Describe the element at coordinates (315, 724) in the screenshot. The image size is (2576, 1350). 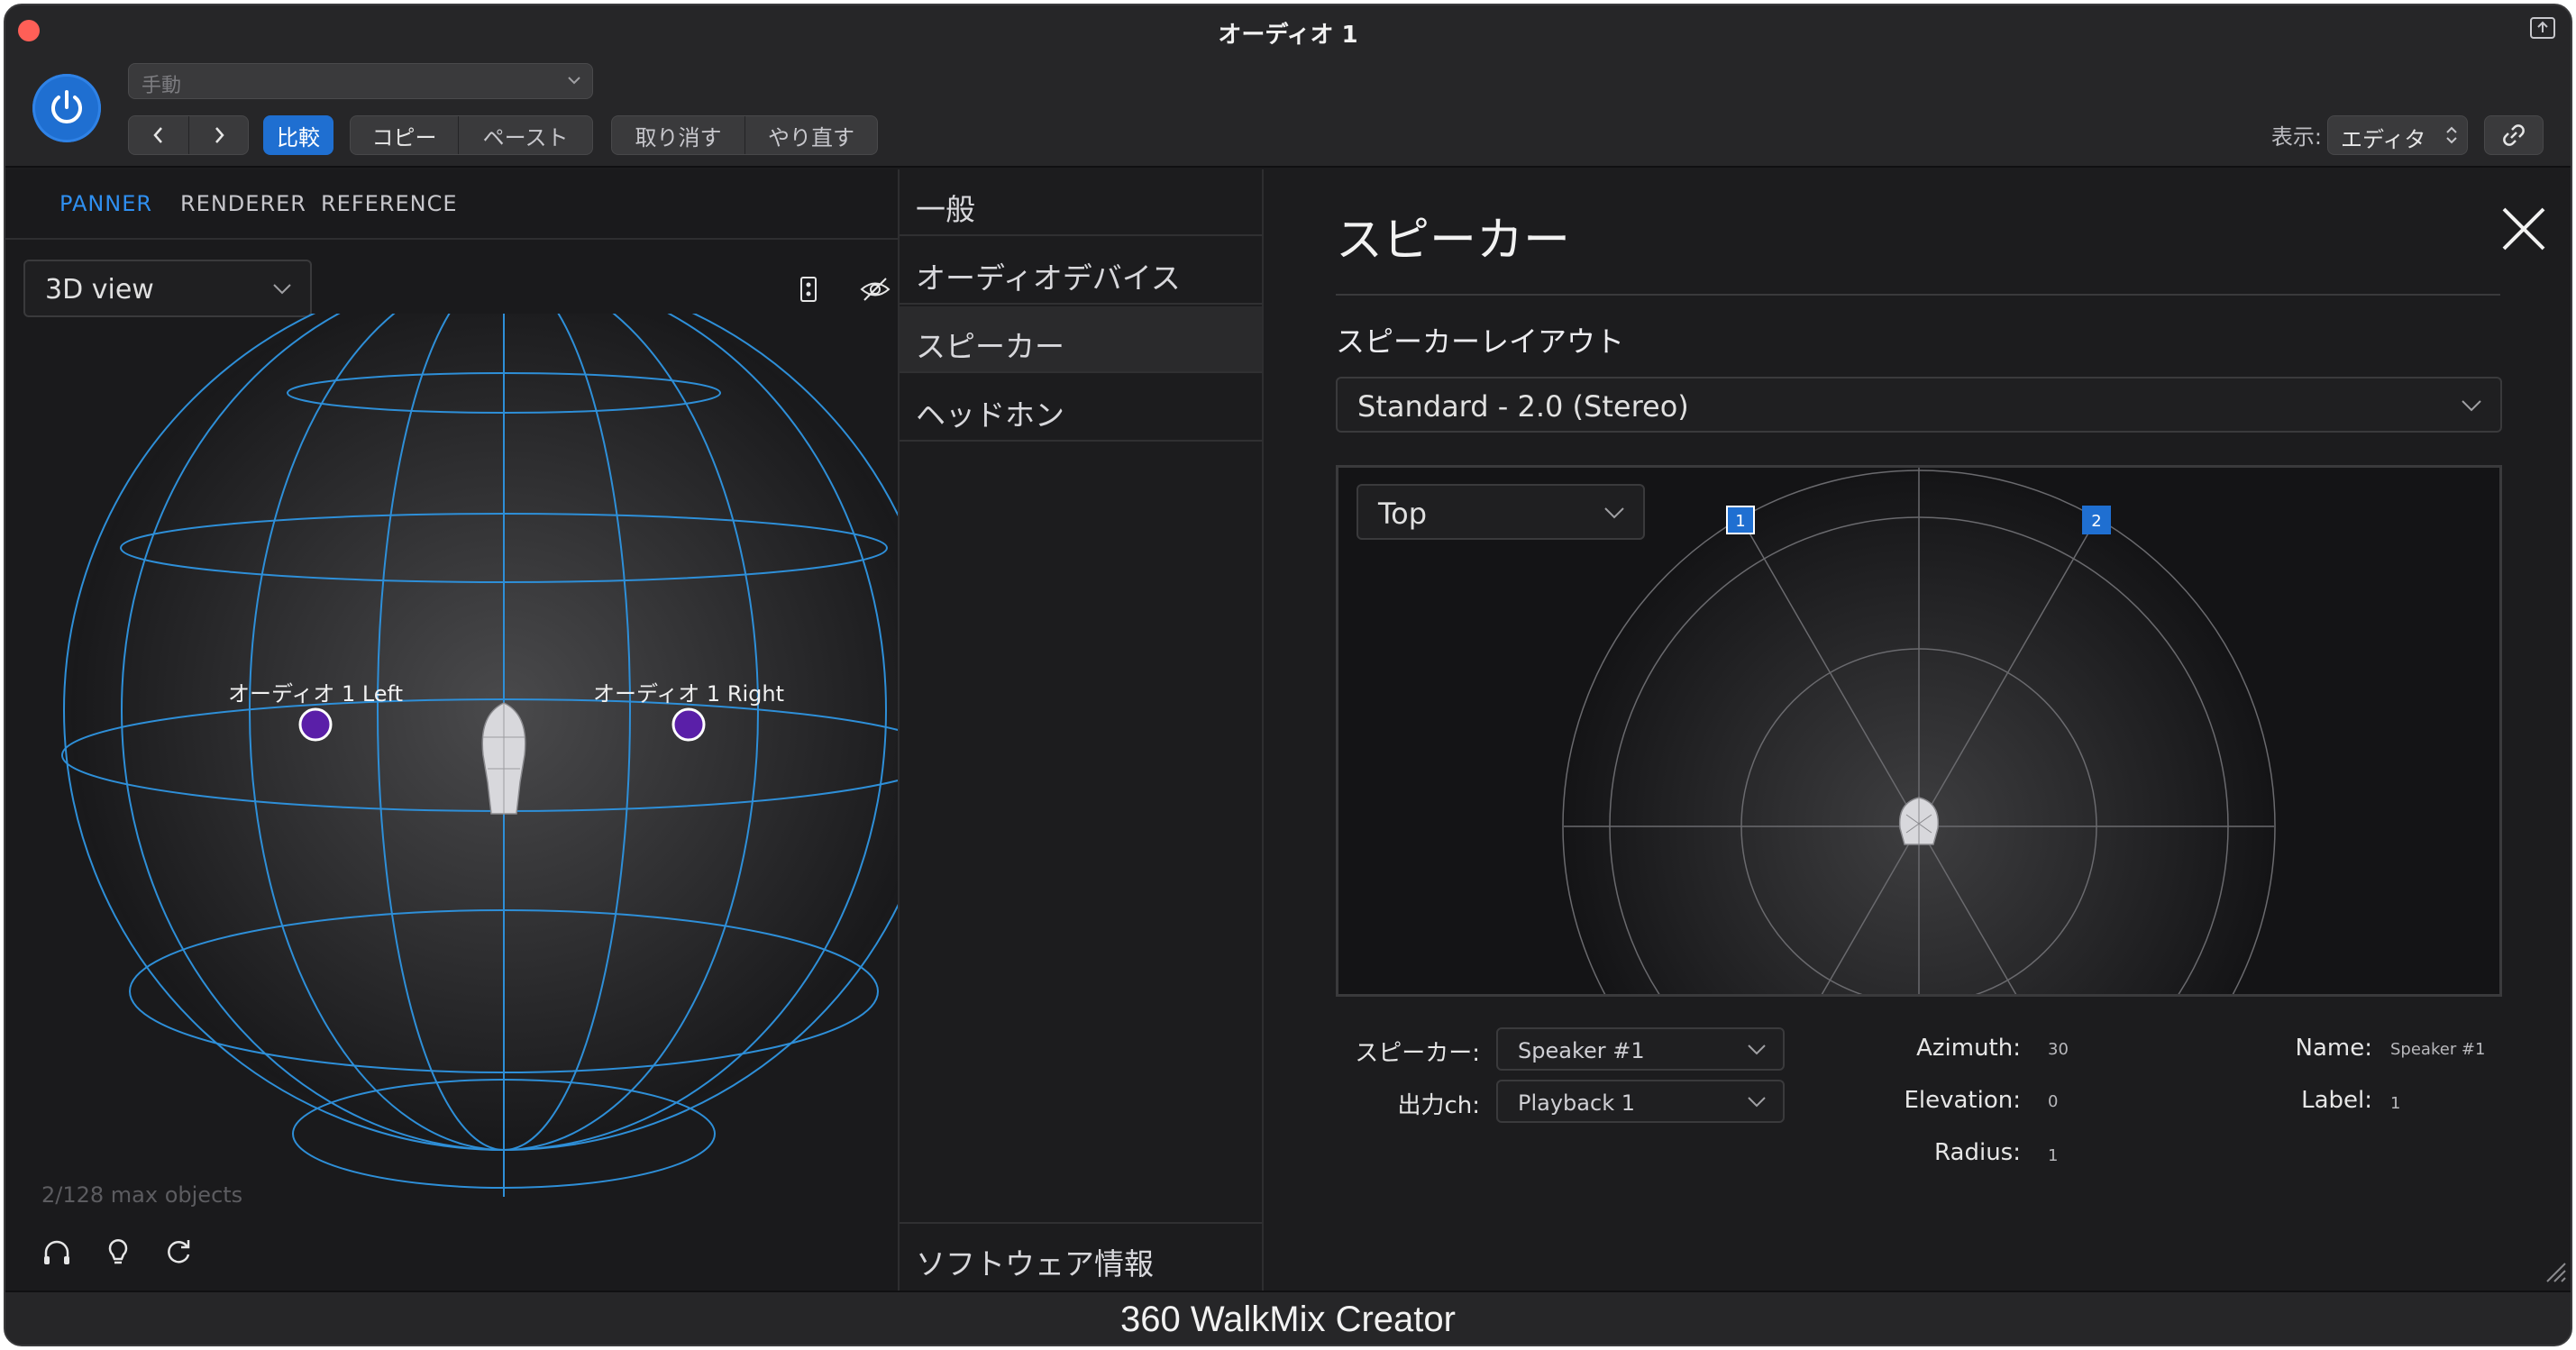
I see `audio-object-left` at that location.